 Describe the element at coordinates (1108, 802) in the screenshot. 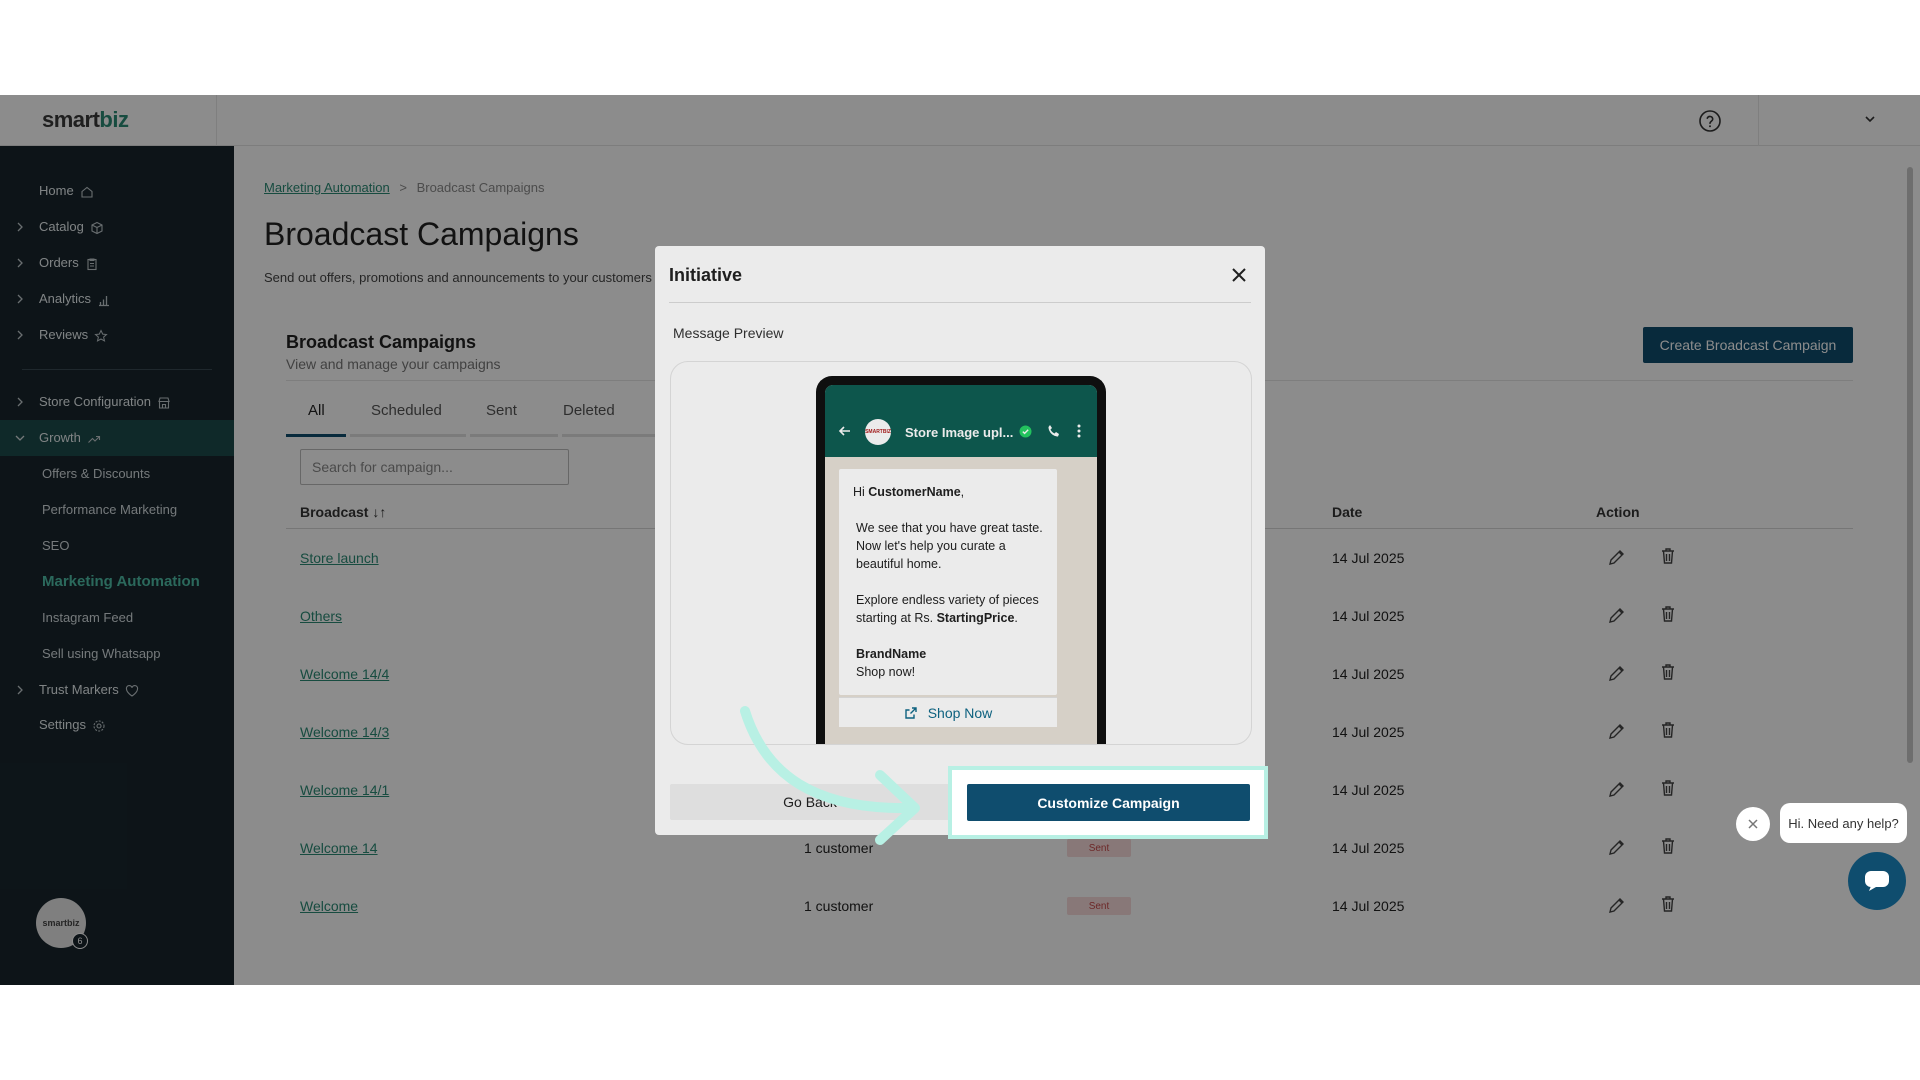

I see `customize-campaign-button: Customize Campaign` at that location.